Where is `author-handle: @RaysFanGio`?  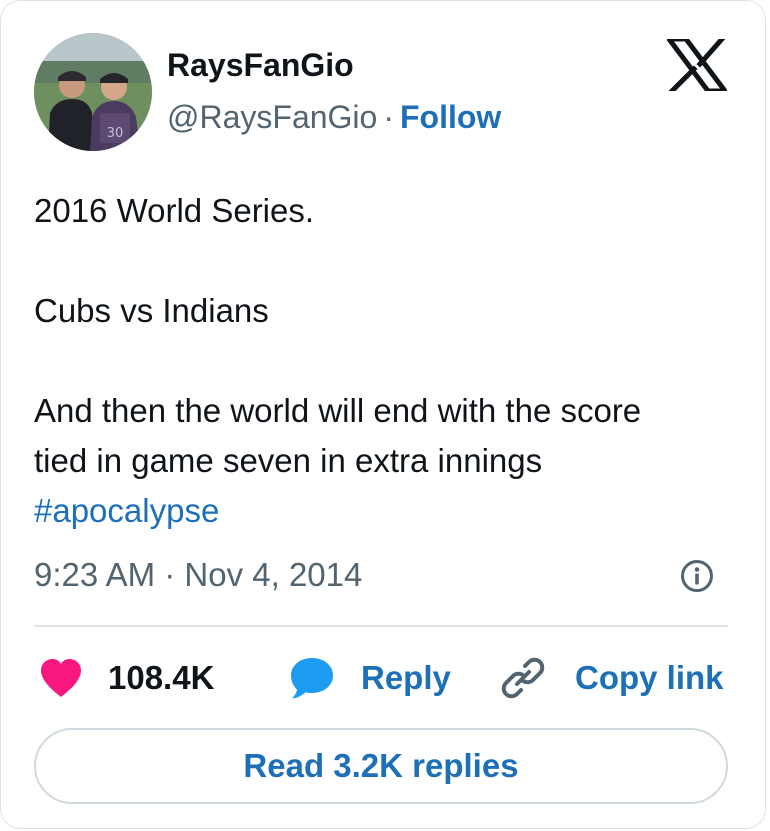 author-handle: @RaysFanGio is located at coordinates (272, 117).